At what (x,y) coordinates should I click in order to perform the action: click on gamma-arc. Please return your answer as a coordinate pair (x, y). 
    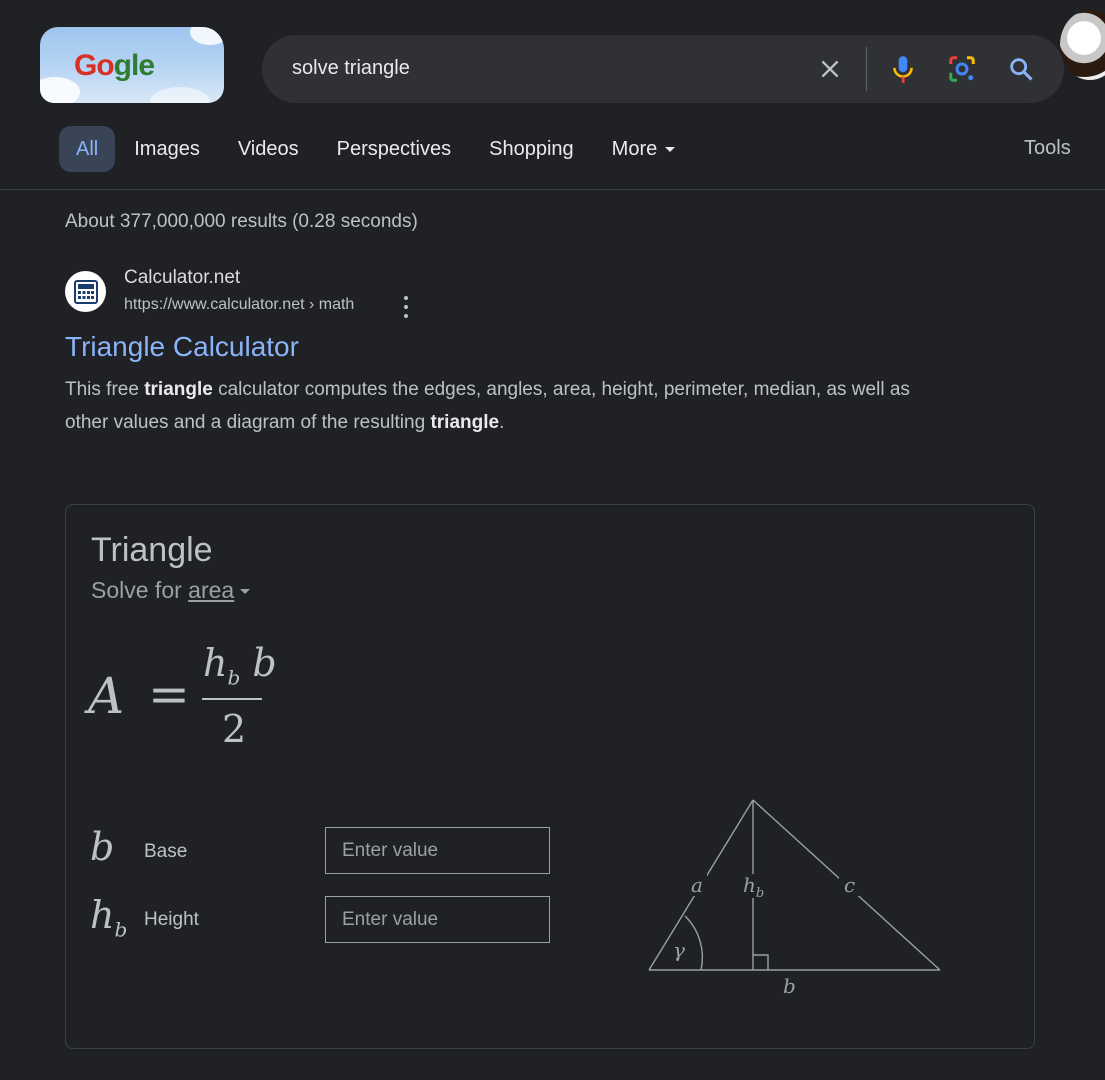
    Looking at the image, I should click on (694, 943).